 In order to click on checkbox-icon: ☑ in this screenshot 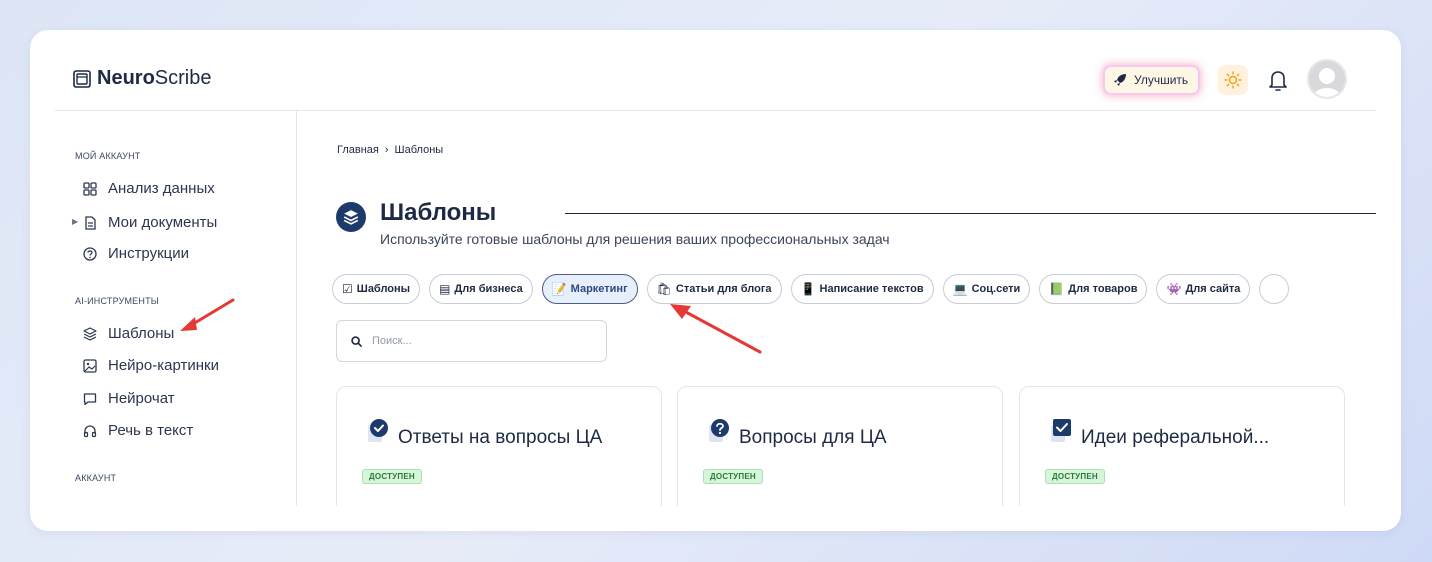, I will do `click(347, 289)`.